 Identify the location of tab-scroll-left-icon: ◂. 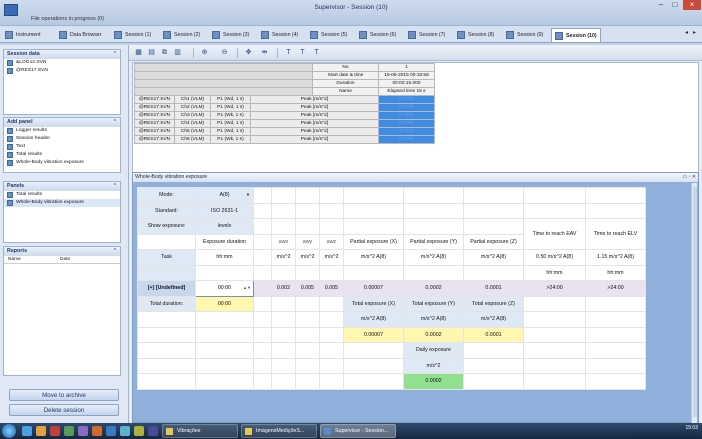
(686, 32).